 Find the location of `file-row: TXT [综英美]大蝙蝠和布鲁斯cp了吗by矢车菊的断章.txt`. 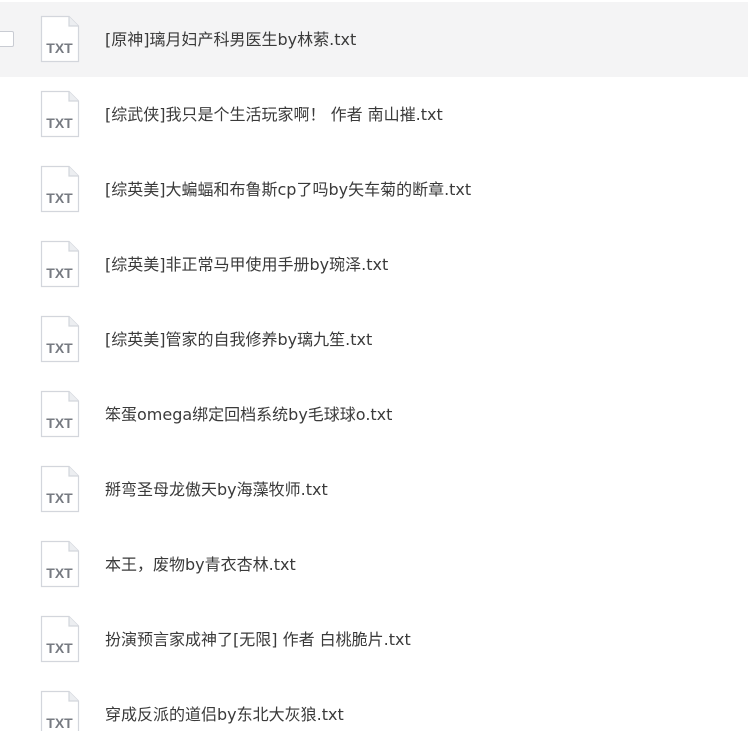

file-row: TXT [综英美]大蝙蝠和布鲁斯cp了吗by矢车菊的断章.txt is located at coordinates (374, 189).